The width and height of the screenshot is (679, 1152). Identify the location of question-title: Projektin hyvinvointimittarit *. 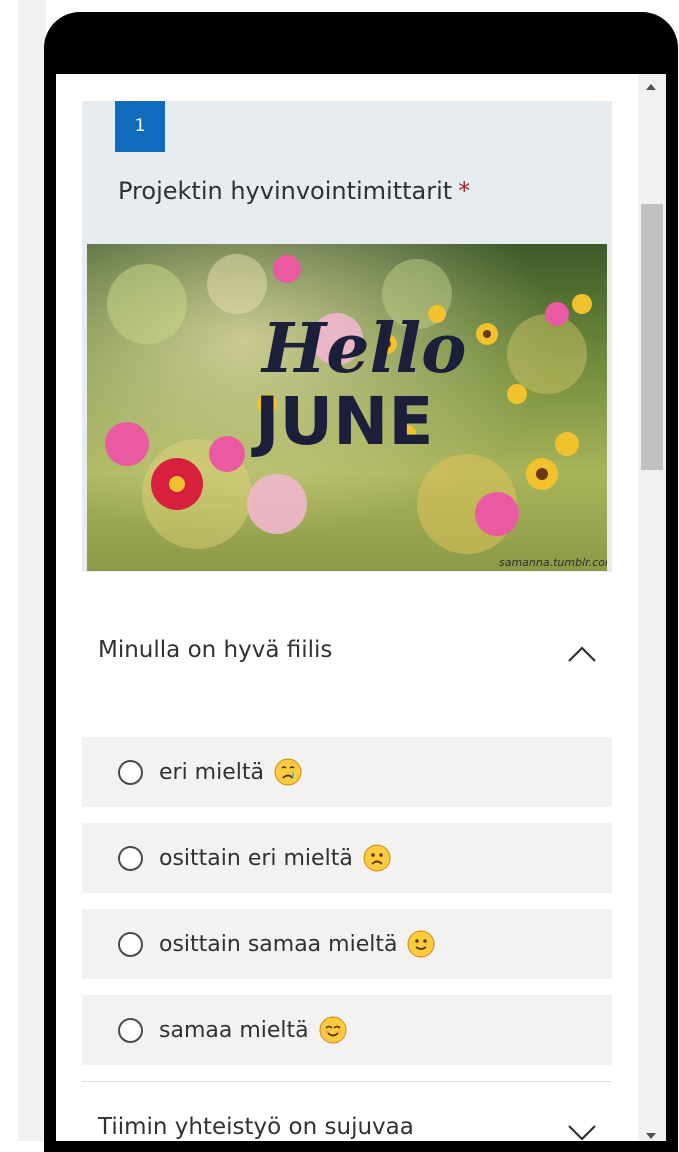
(358, 191).